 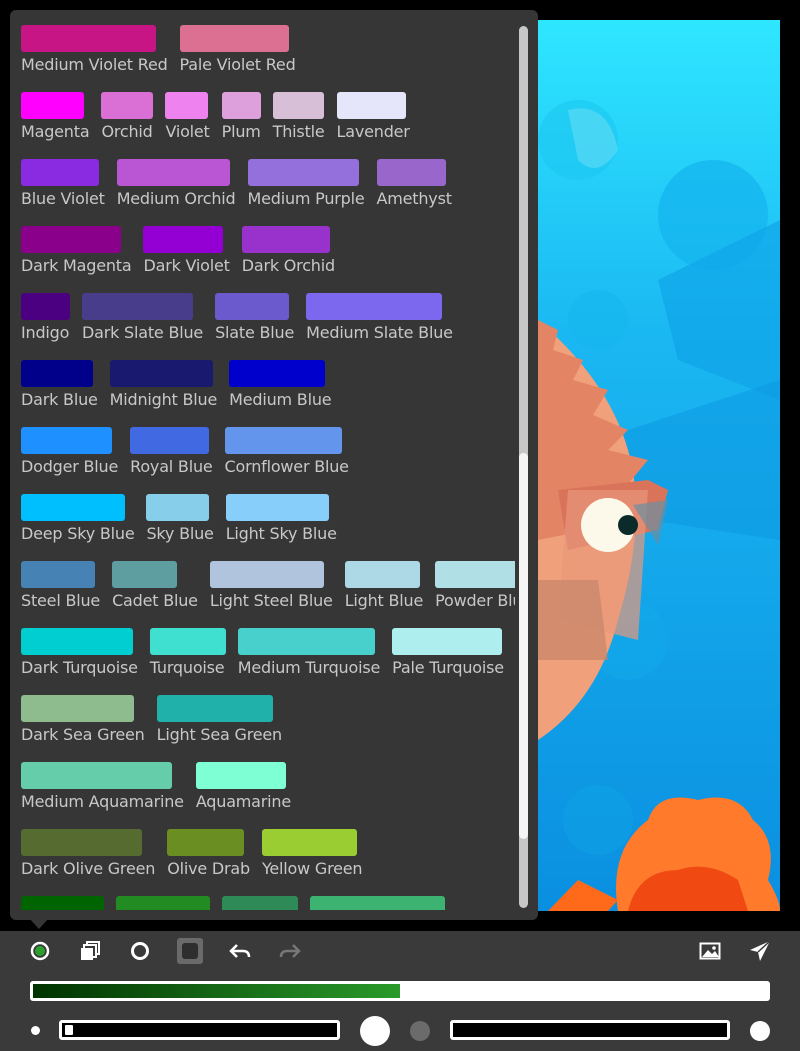 I want to click on image-icon, so click(x=710, y=951).